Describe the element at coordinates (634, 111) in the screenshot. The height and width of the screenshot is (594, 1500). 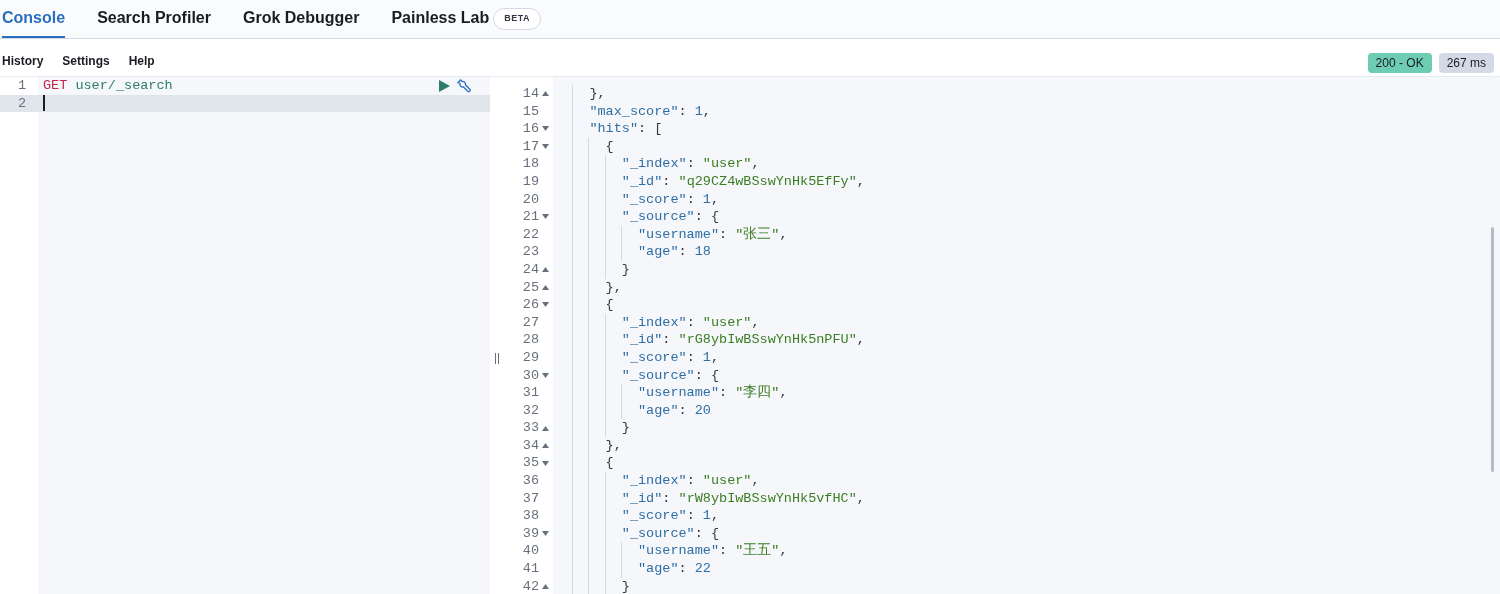
I see `json-key: "max_score"` at that location.